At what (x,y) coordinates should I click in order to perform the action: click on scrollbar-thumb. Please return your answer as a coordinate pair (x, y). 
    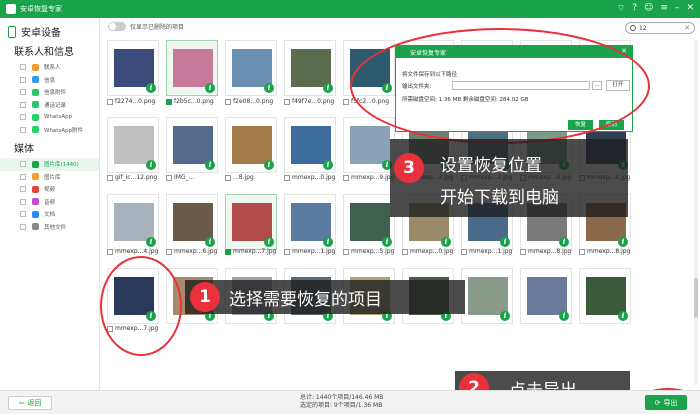
    Looking at the image, I should click on (696, 298).